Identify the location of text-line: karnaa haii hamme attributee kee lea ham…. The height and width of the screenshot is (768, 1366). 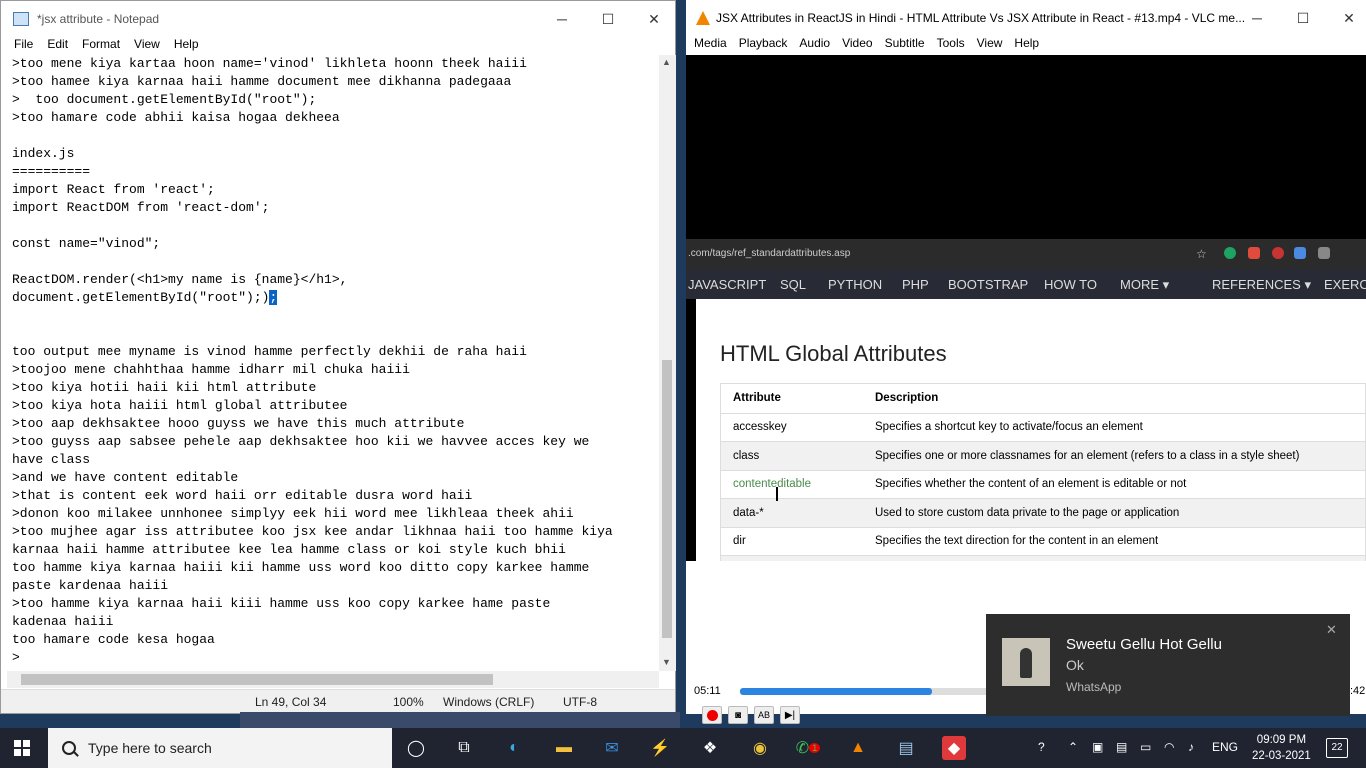
(289, 549).